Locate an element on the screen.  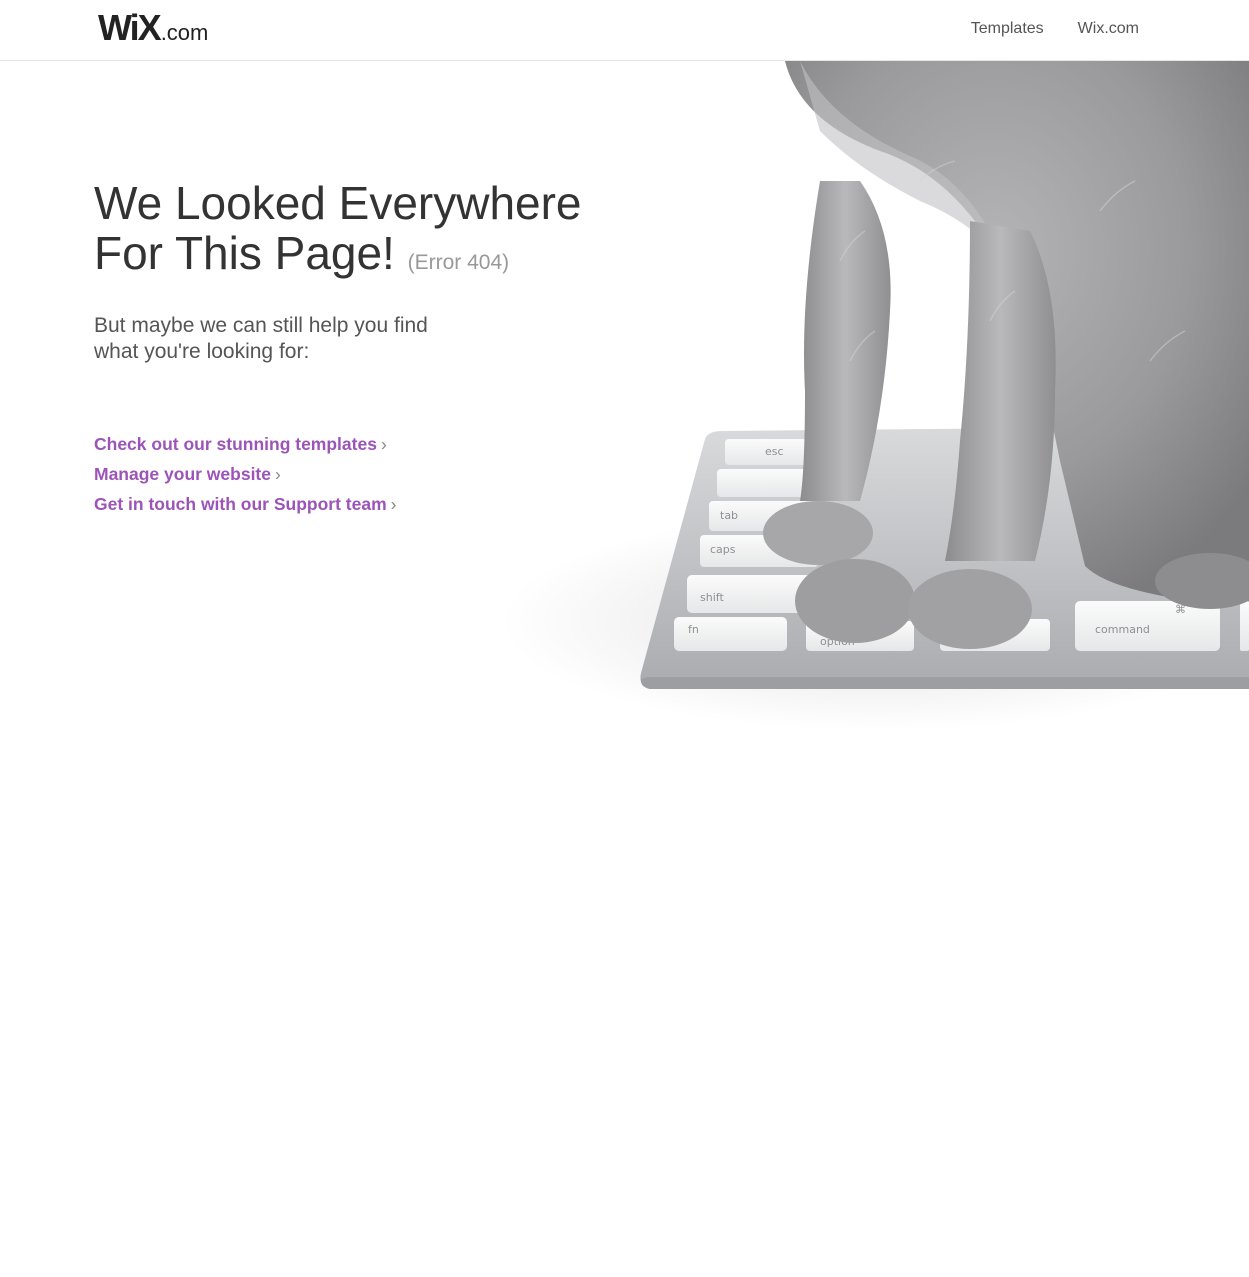
top-nav: Templates Wix.com is located at coordinates (1055, 29).